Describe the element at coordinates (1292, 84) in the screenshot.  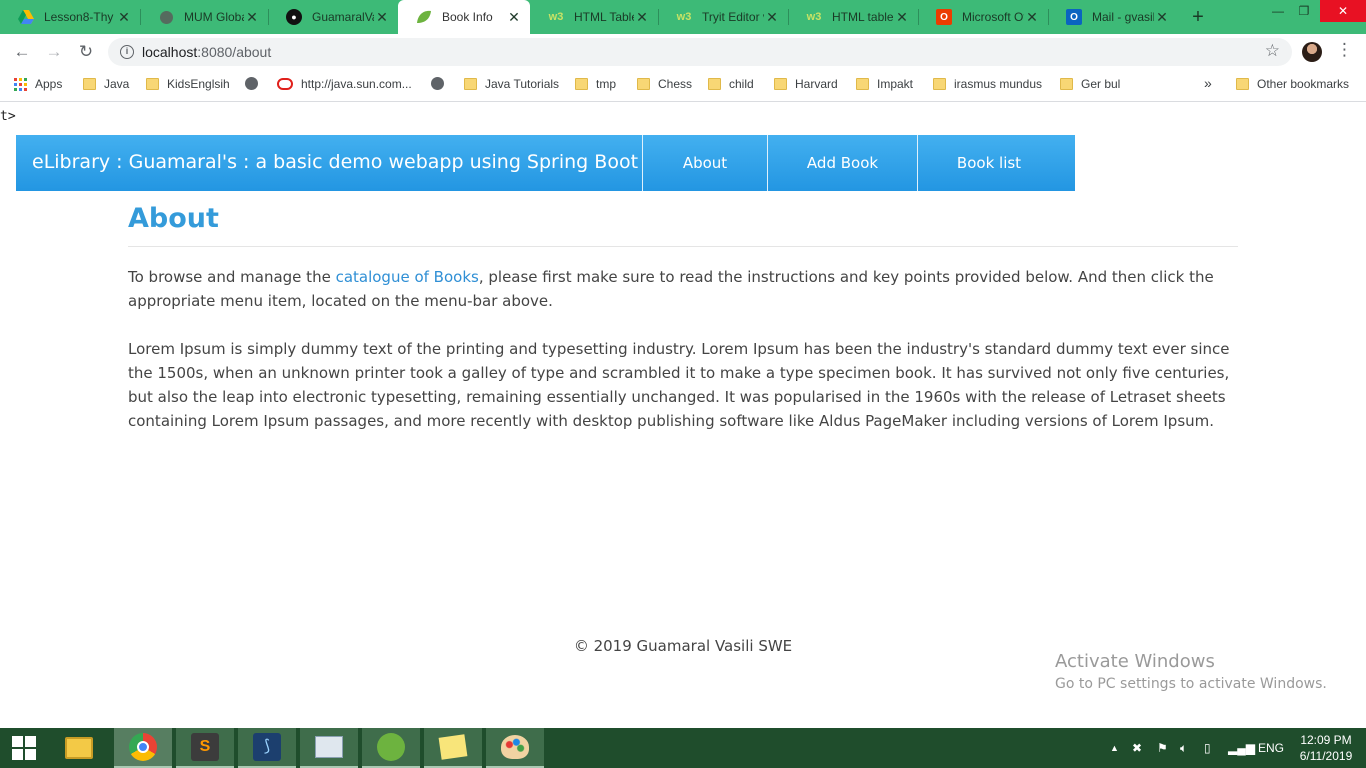
I see `bookmark-other-bookmarks: Other bookmarks` at that location.